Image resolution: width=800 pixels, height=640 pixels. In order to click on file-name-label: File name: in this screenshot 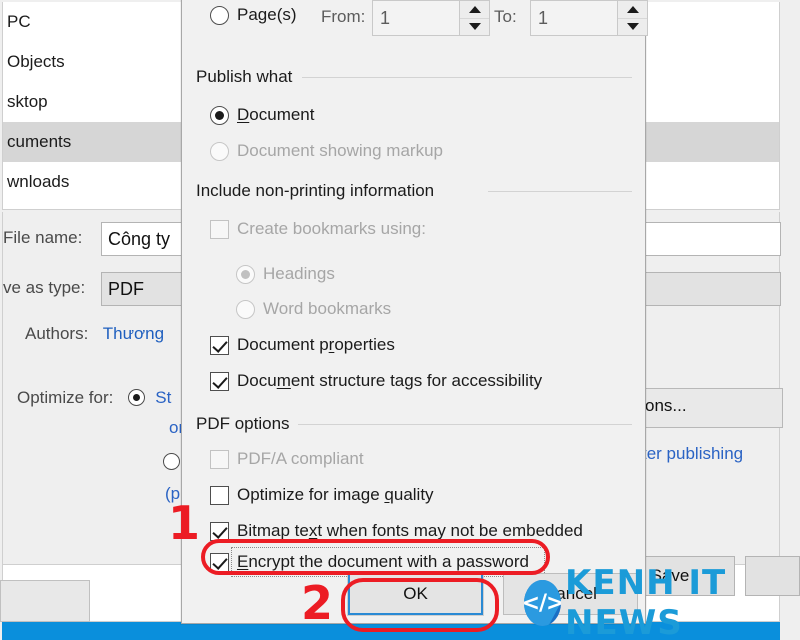, I will do `click(43, 237)`.